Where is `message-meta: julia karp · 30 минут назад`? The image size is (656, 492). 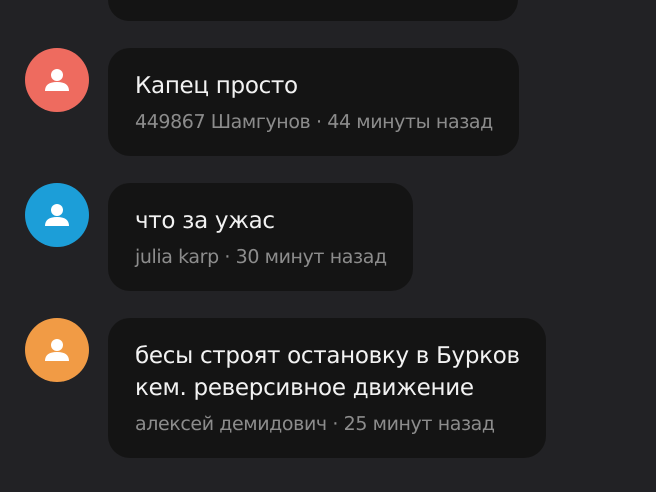 message-meta: julia karp · 30 минут назад is located at coordinates (261, 257).